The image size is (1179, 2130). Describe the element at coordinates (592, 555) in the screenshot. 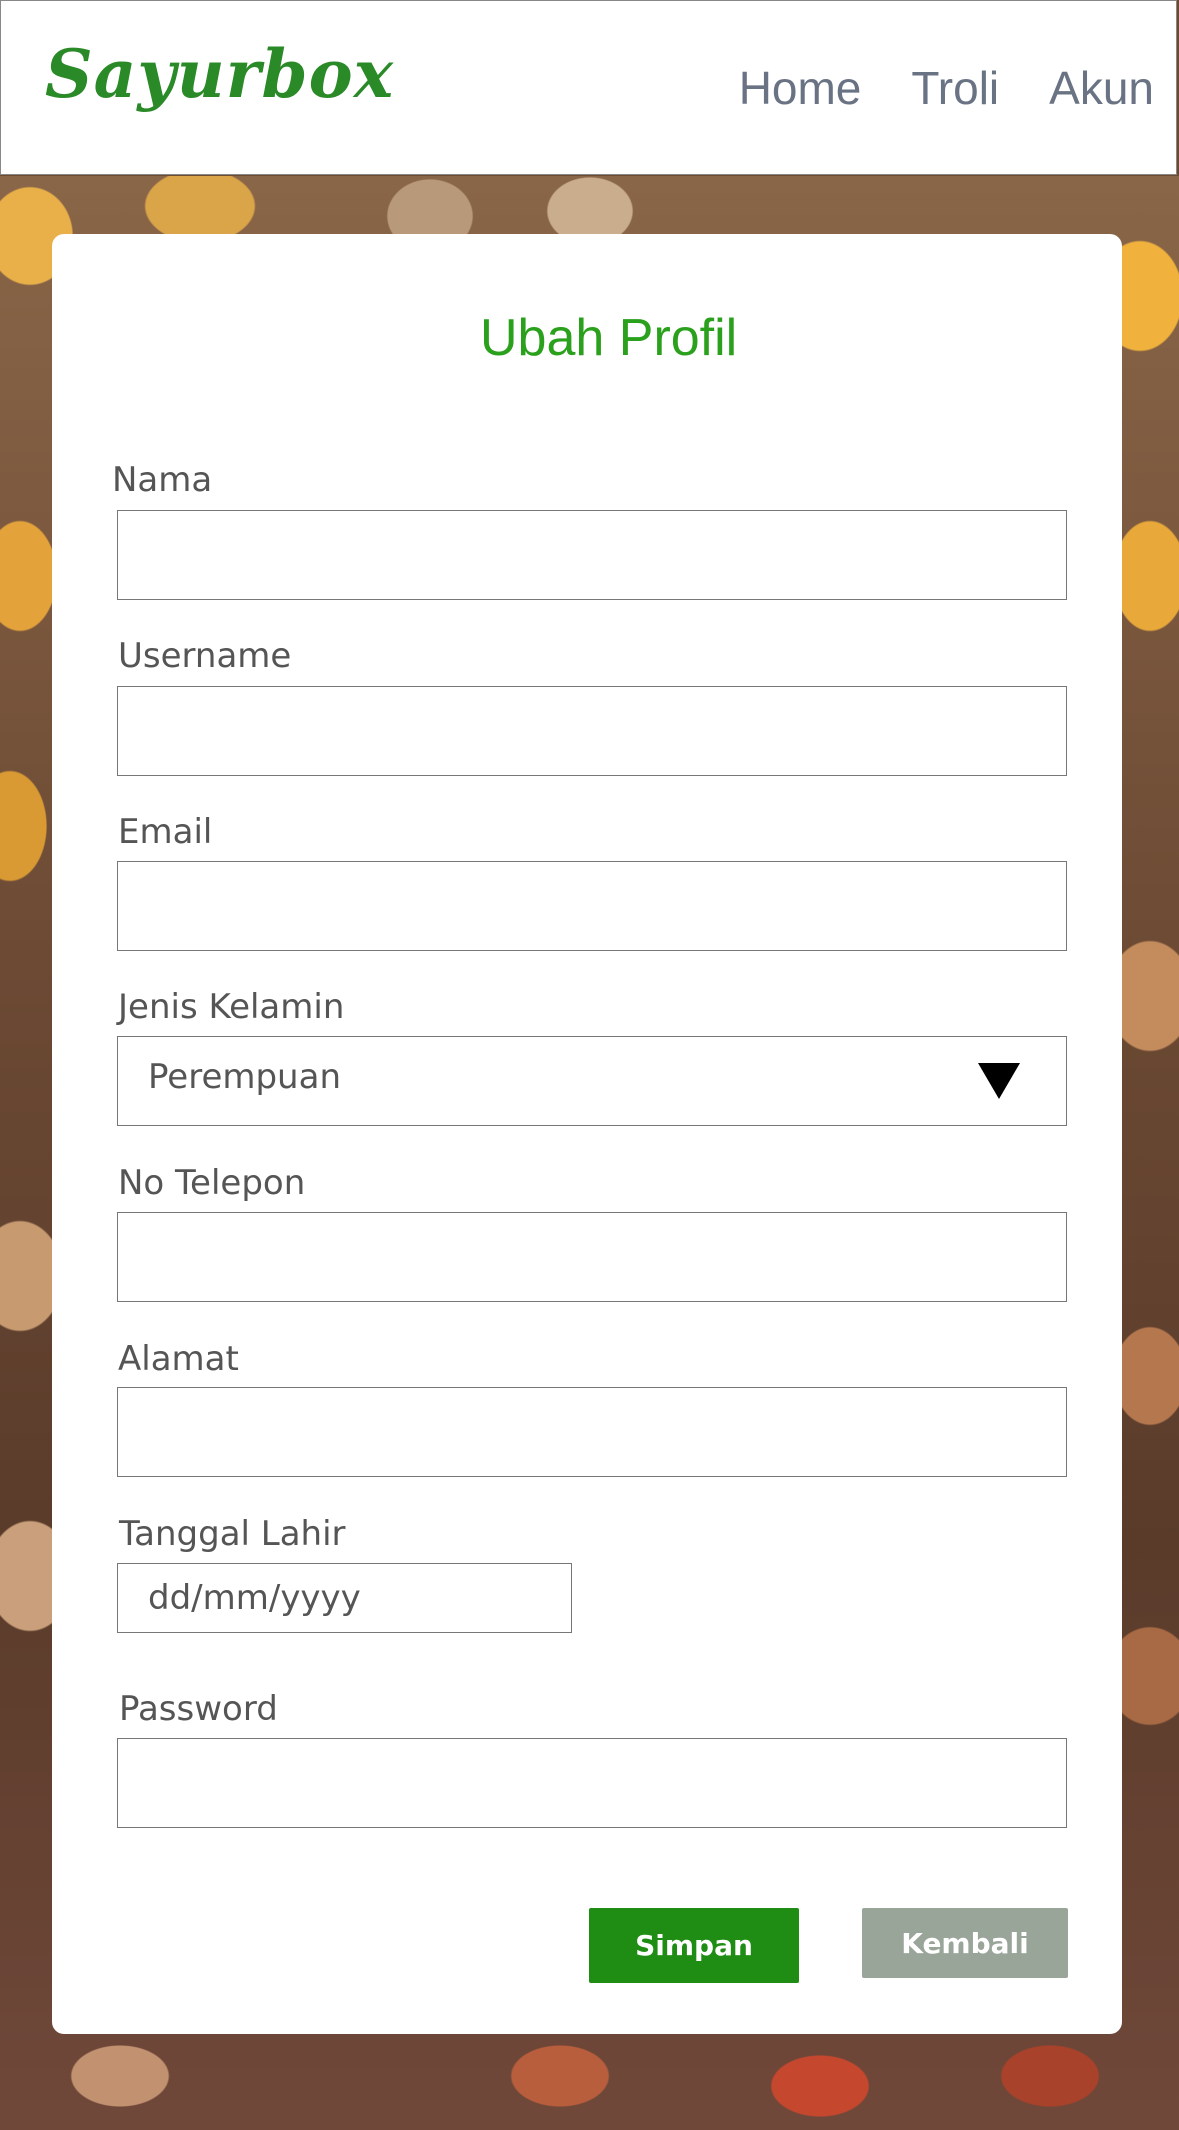

I see `nama-input` at that location.